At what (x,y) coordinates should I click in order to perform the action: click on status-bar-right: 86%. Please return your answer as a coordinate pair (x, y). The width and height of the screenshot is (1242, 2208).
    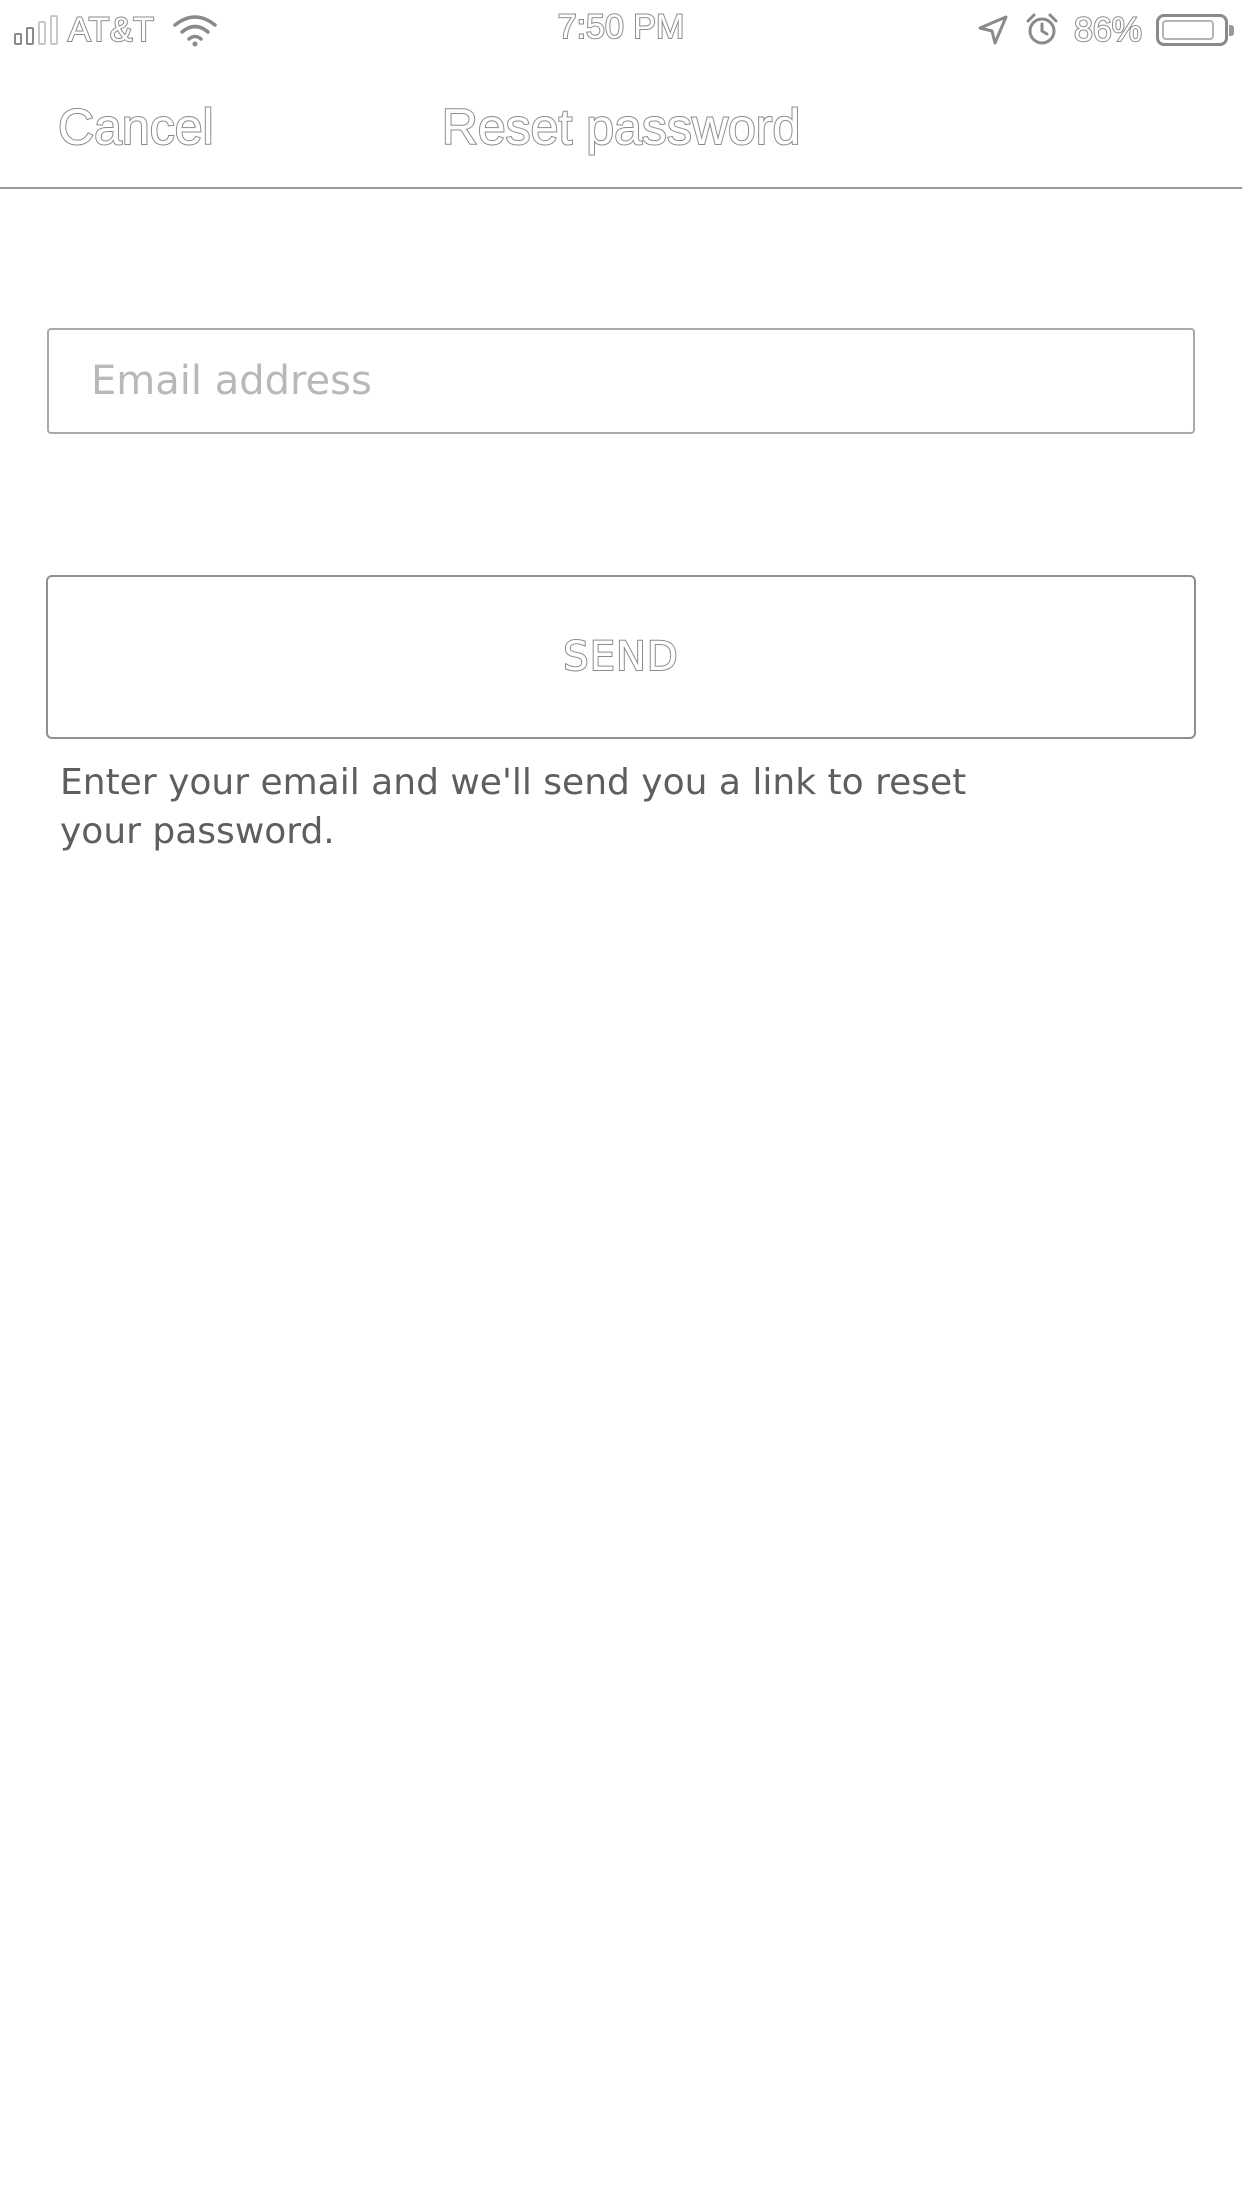
    Looking at the image, I should click on (1105, 30).